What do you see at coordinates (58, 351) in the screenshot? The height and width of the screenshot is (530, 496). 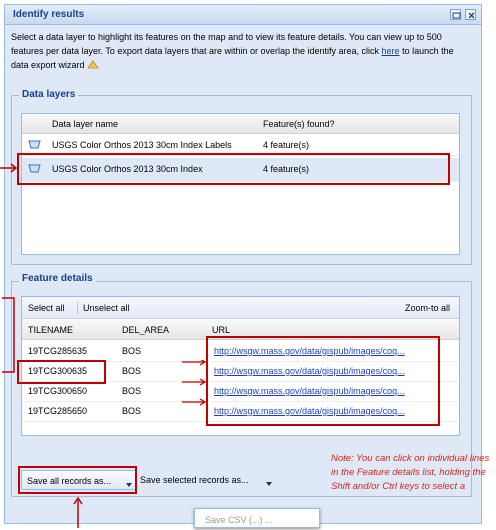 I see `feature-tilename: 19TCG285635` at bounding box center [58, 351].